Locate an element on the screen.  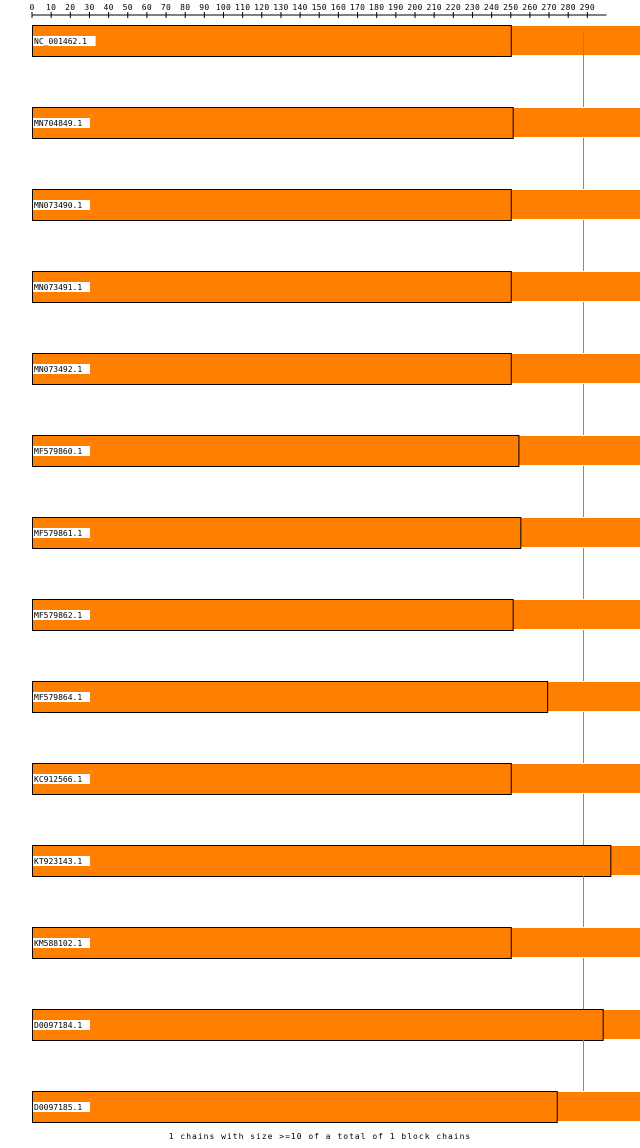
chain-row: MF579864.1 is located at coordinates (336, 697).